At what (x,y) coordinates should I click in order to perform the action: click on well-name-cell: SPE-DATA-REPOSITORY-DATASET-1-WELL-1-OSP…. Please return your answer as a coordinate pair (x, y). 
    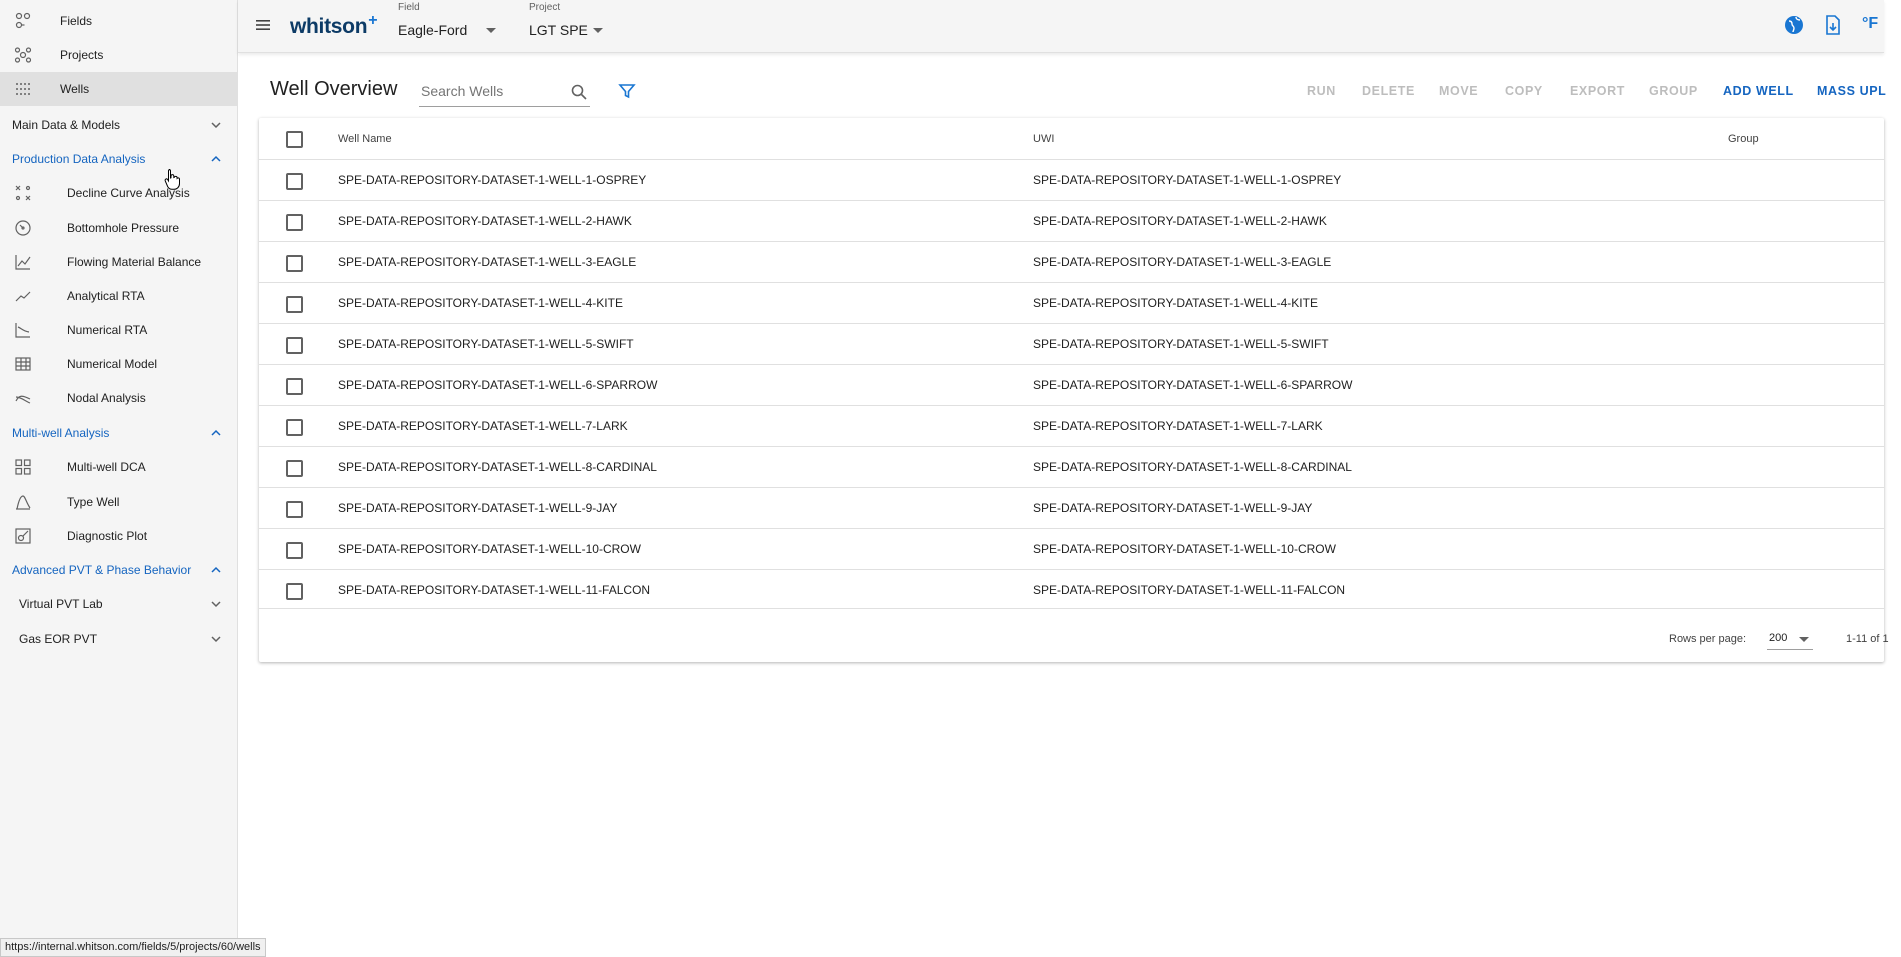
    Looking at the image, I should click on (492, 180).